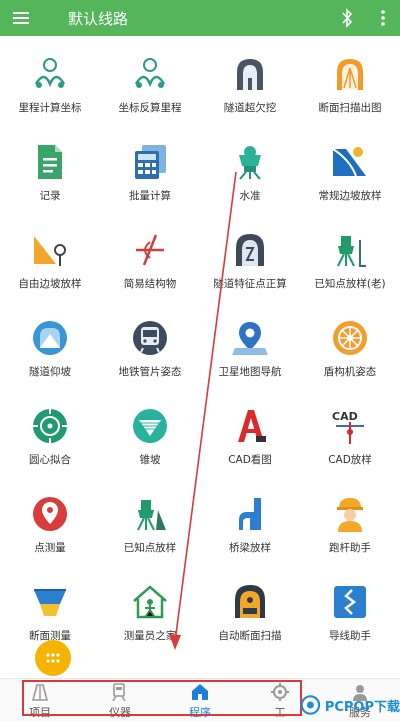  What do you see at coordinates (200, 18) in the screenshot?
I see `app-bar: 默认线路` at bounding box center [200, 18].